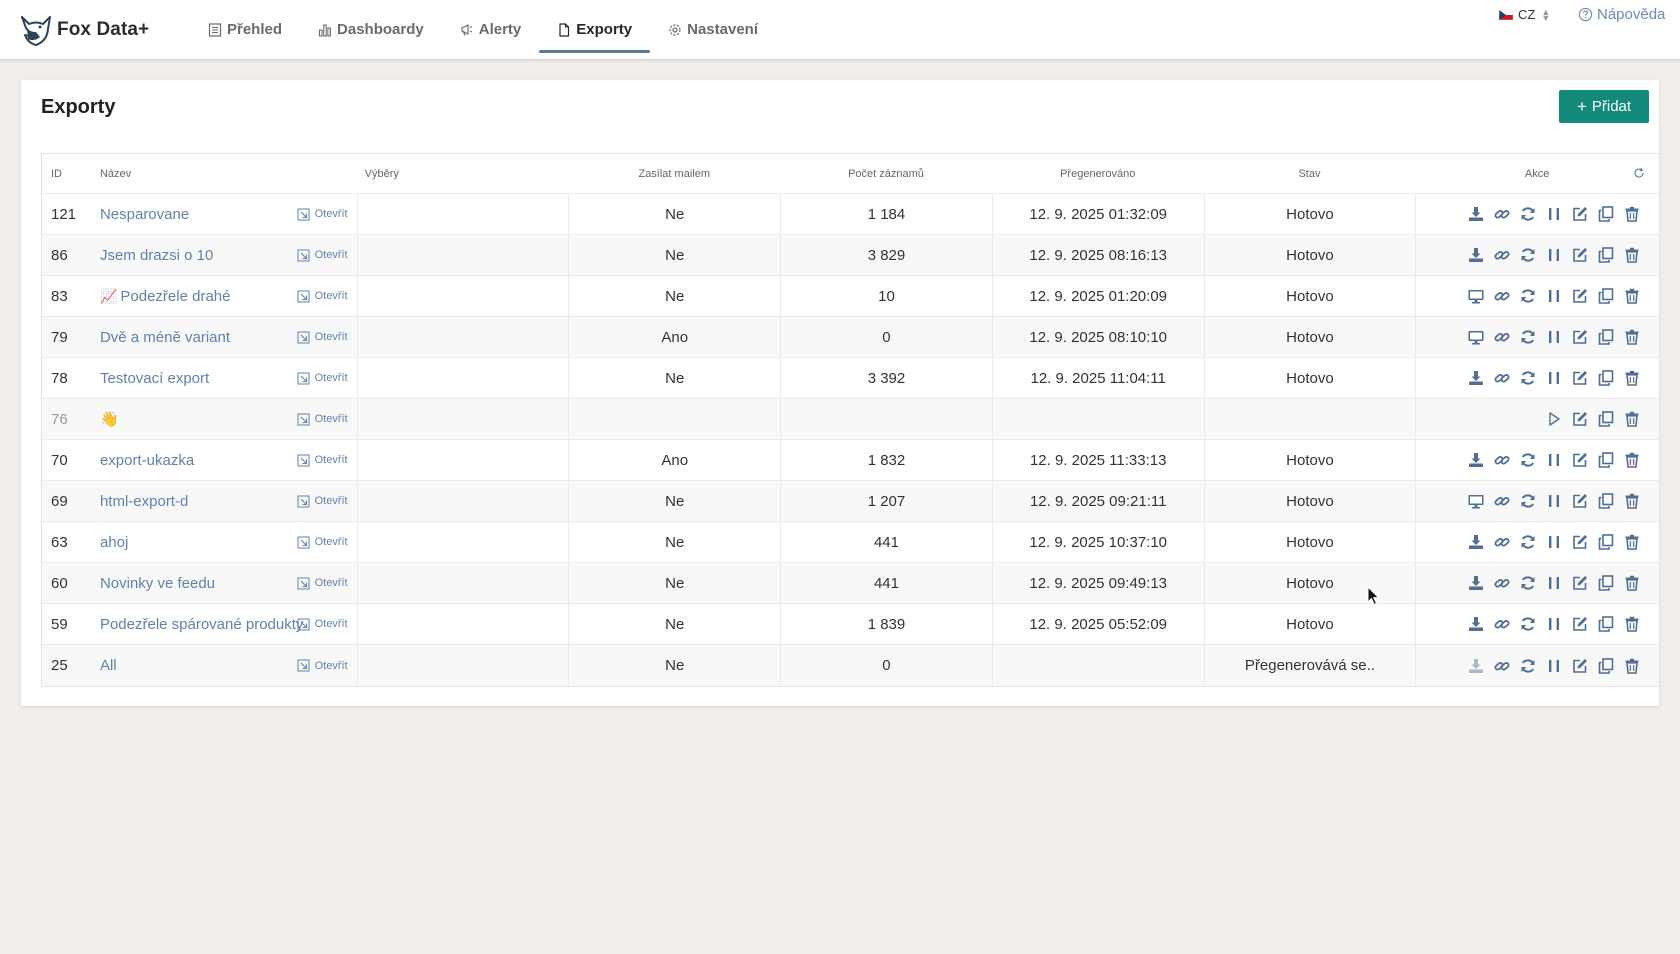 This screenshot has height=954, width=1680. I want to click on brand-logo: Fox Data+, so click(84, 30).